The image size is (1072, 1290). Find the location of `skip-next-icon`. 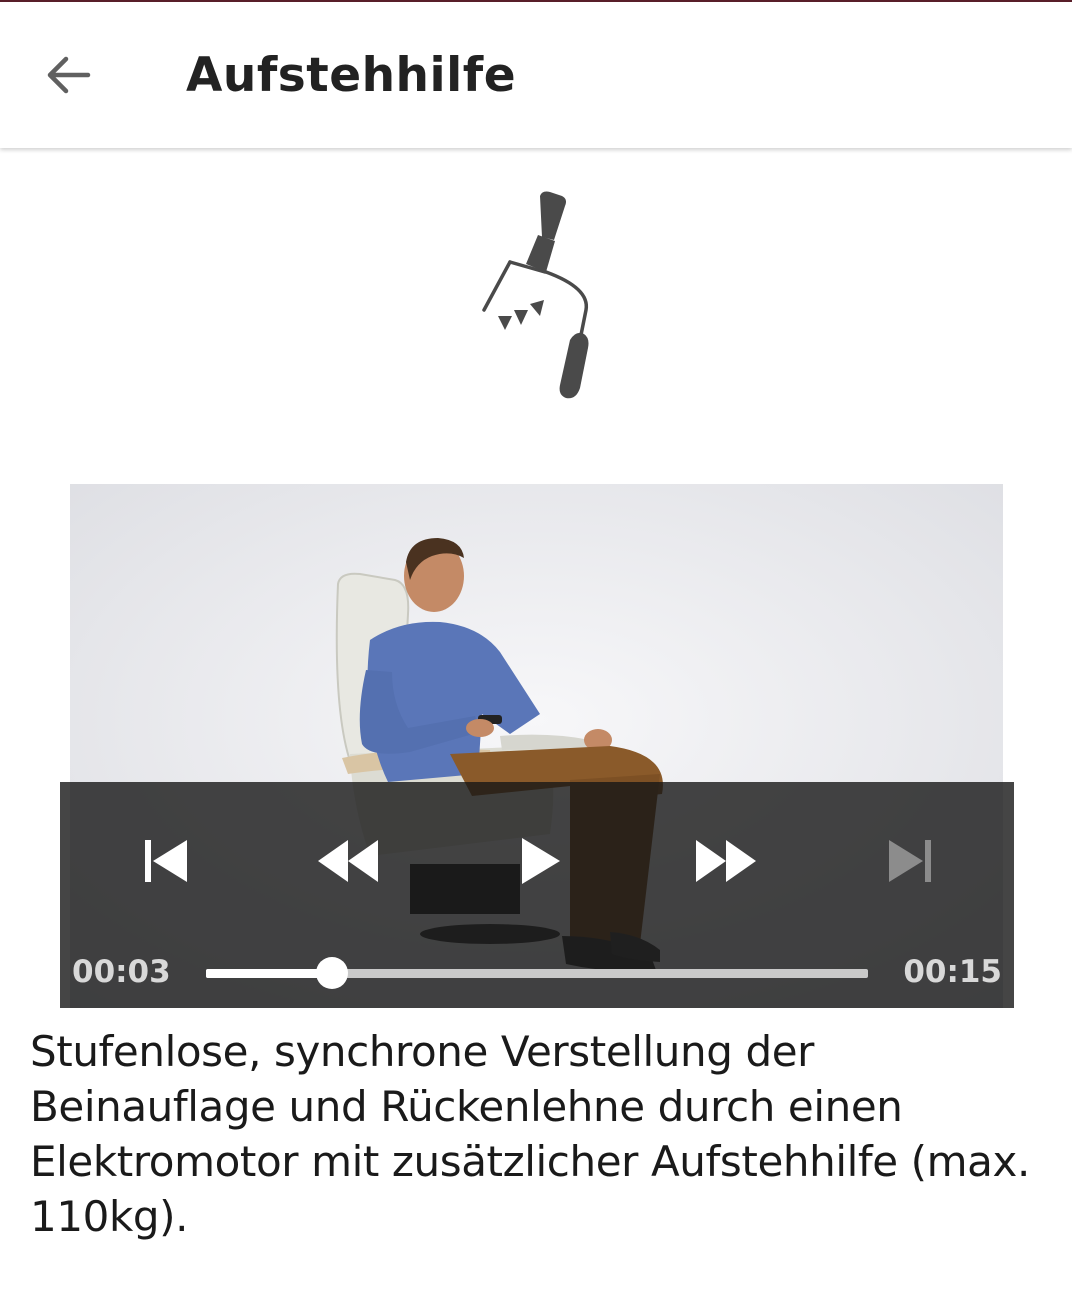

skip-next-icon is located at coordinates (910, 861).